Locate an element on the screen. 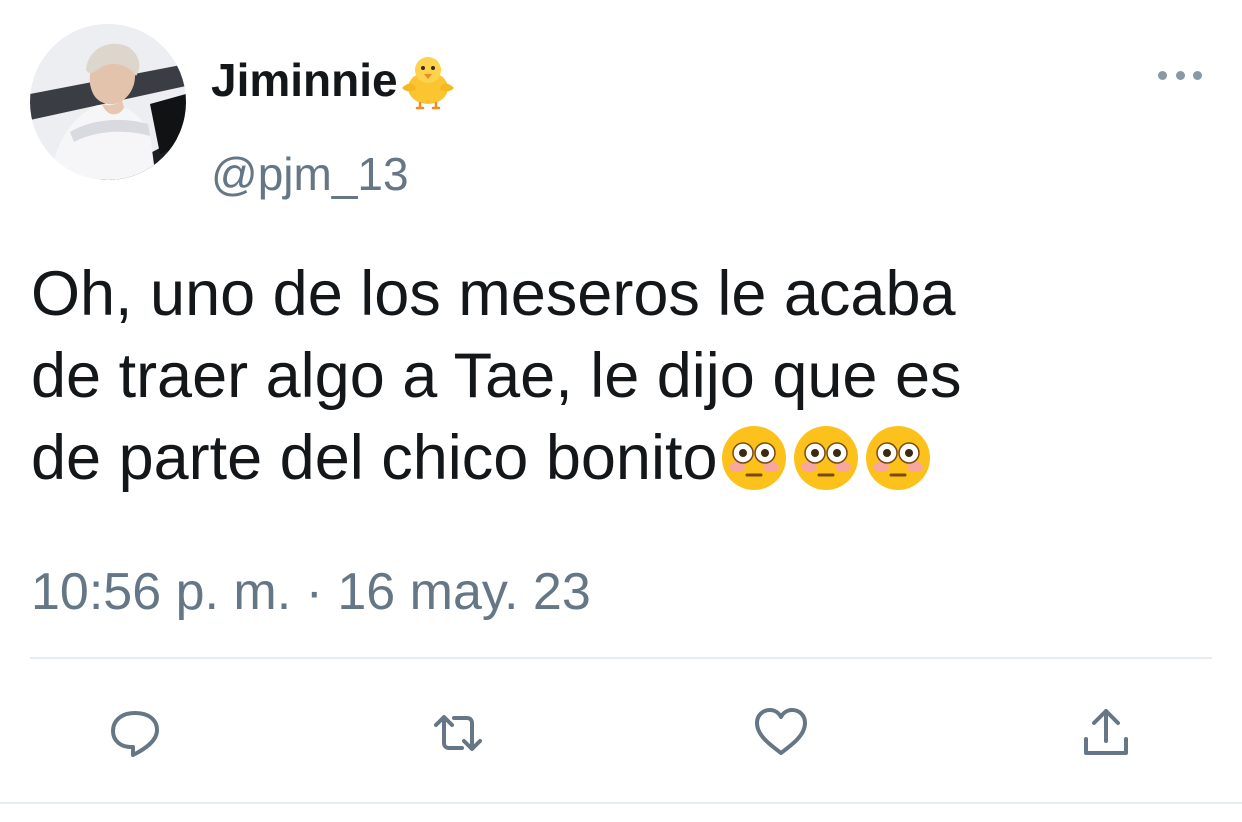 The width and height of the screenshot is (1242, 822). baby-chick-icon is located at coordinates (428, 80).